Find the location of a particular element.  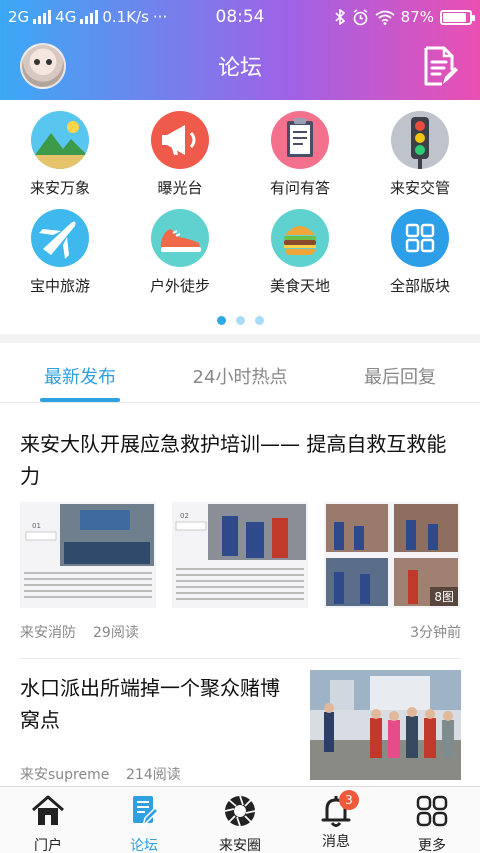

bottom-nav: 门户 论坛 来安圈 3 消息 更多 is located at coordinates (240, 819).